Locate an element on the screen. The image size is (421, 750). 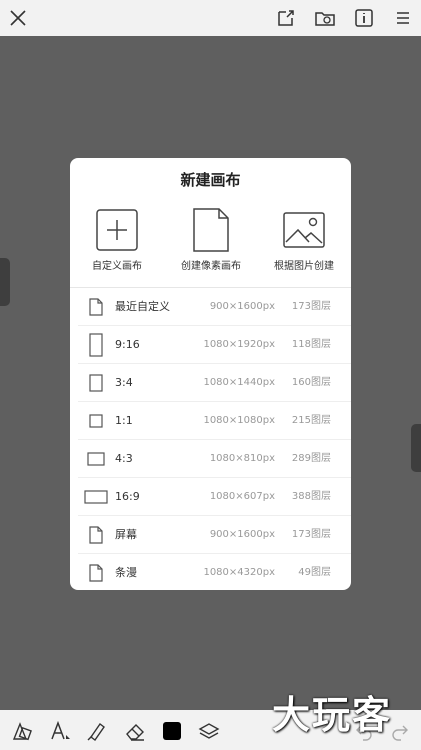
ratio-16-9-icon is located at coordinates (96, 497).